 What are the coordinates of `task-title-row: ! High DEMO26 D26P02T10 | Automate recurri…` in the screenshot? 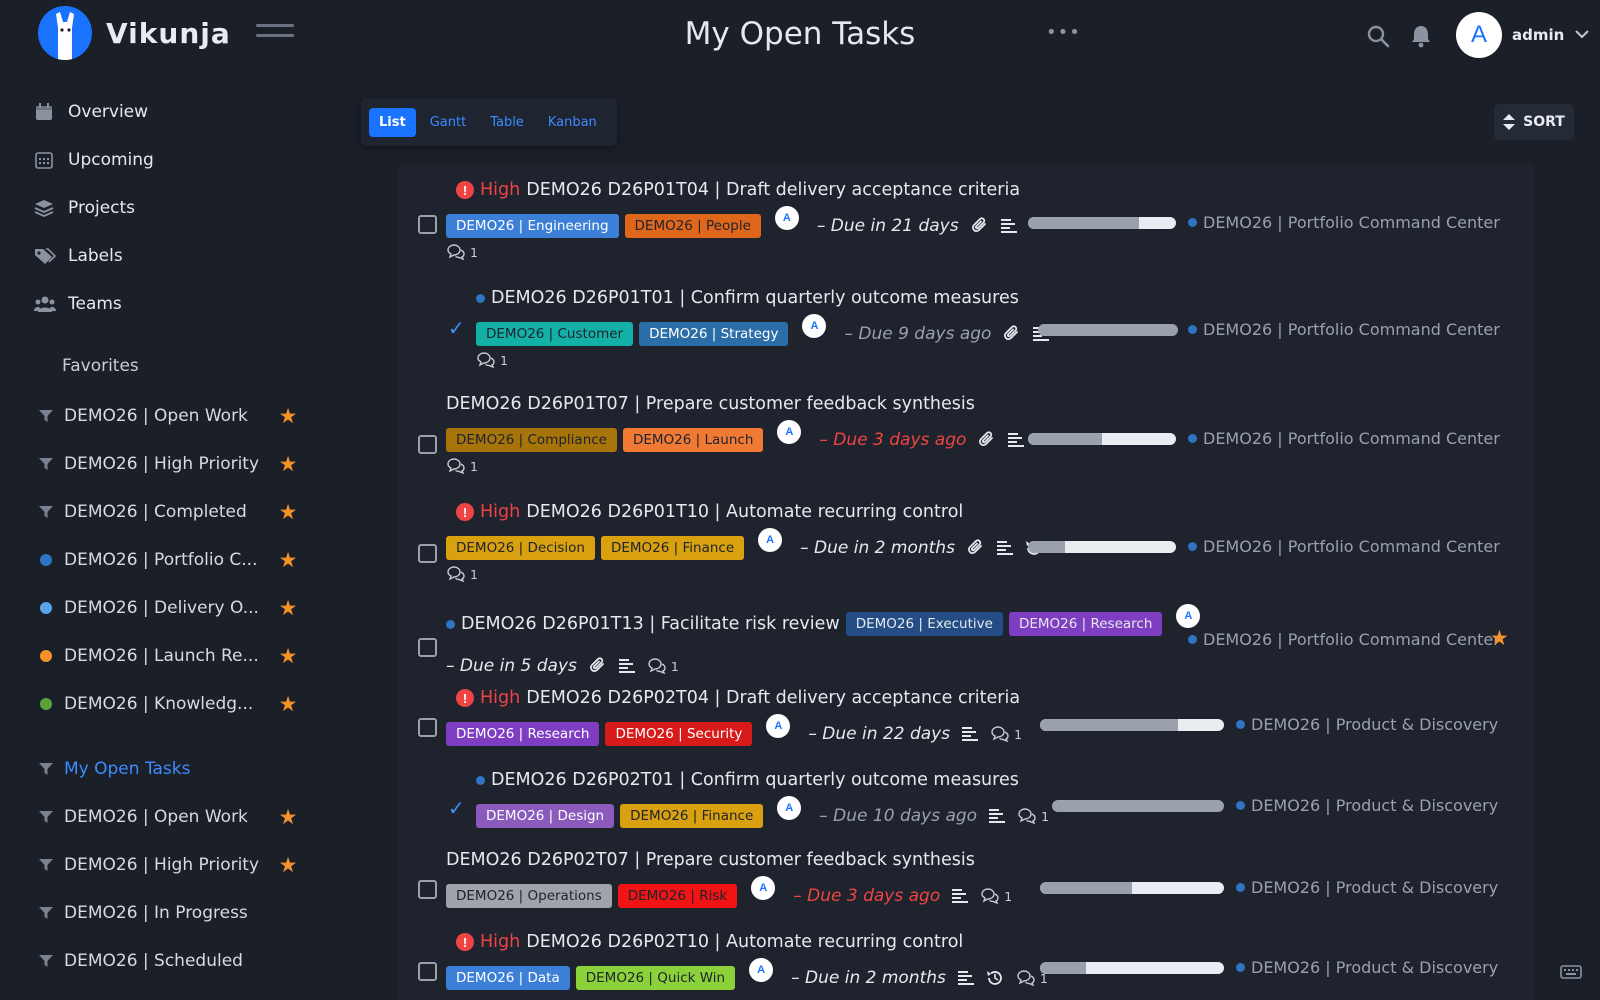 It's located at (709, 942).